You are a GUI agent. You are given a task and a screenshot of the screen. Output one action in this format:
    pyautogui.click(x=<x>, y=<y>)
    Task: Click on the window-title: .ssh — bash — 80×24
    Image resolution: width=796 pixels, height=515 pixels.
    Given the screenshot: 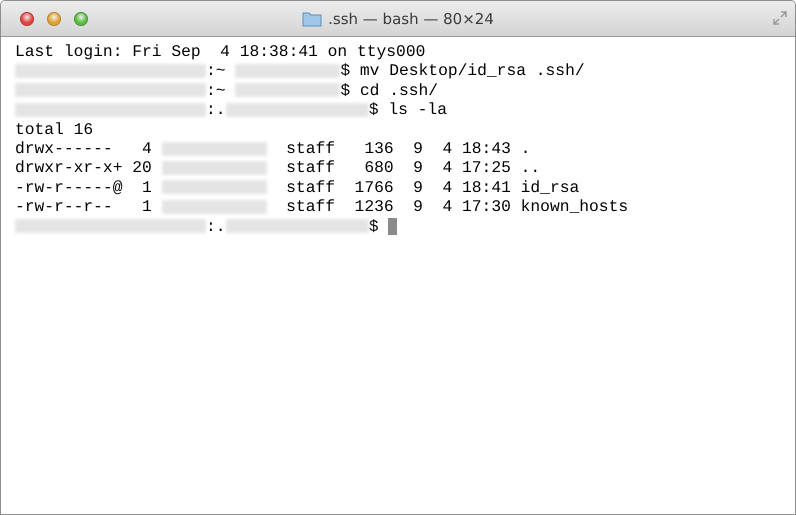 What is the action you would take?
    pyautogui.click(x=411, y=19)
    